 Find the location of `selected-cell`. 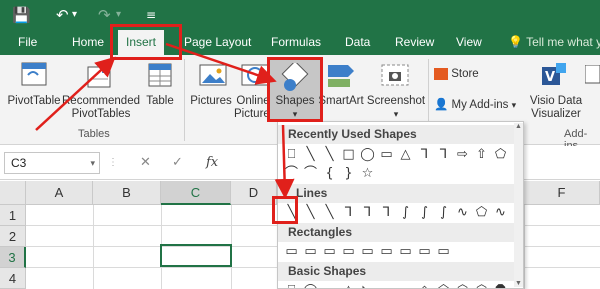

selected-cell is located at coordinates (196, 255).